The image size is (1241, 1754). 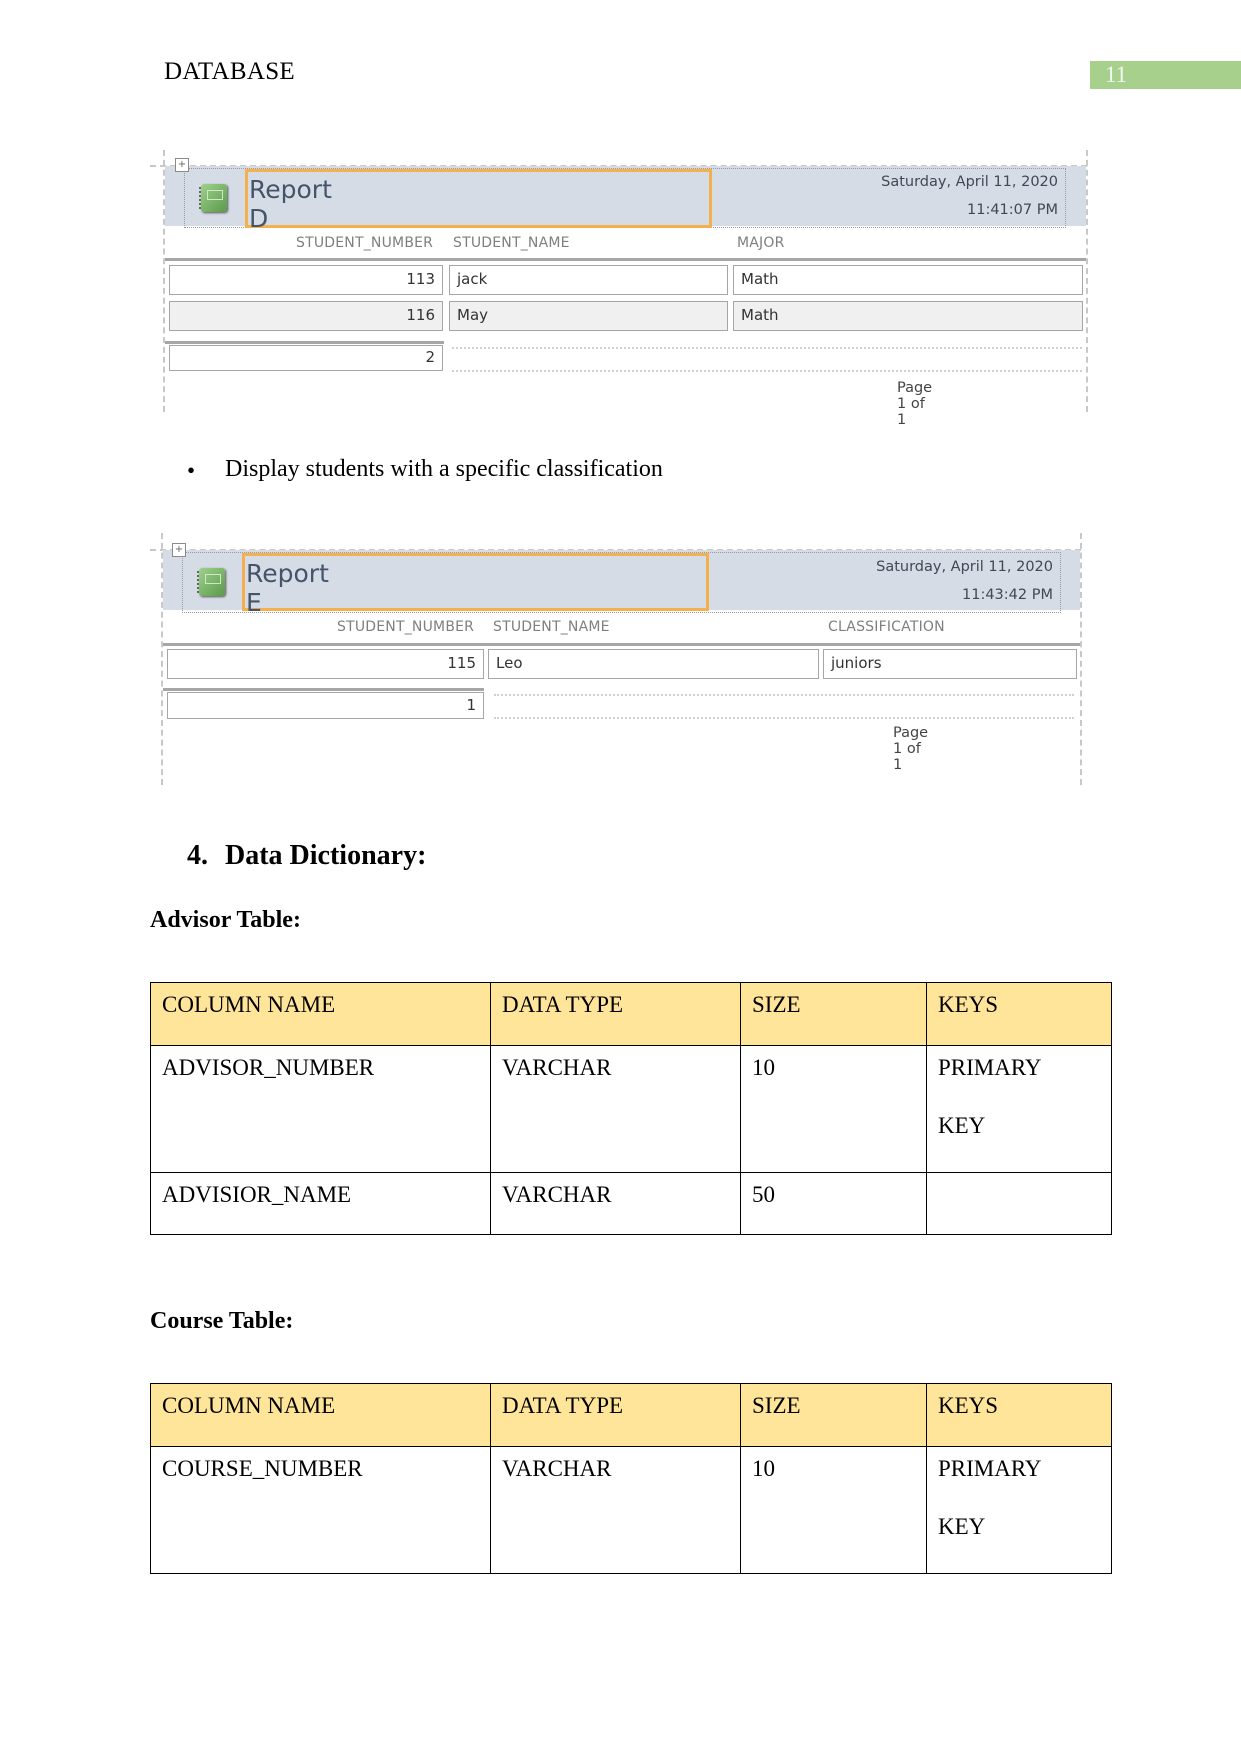 I want to click on page-number: 11, so click(x=1116, y=74).